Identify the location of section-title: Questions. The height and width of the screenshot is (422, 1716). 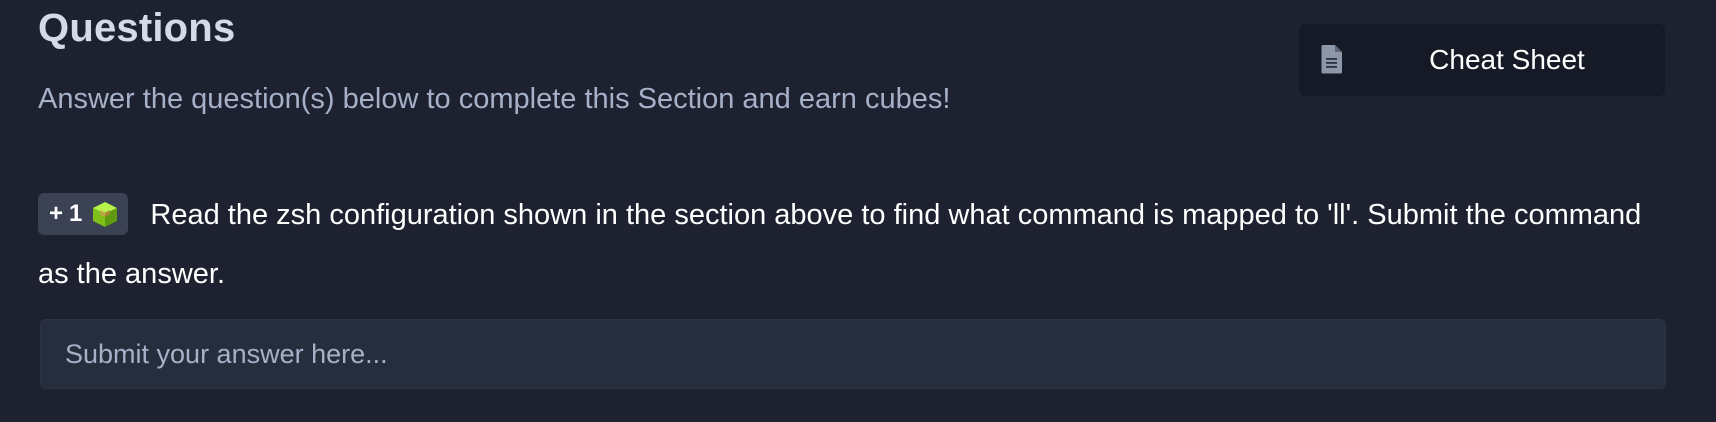
(137, 28).